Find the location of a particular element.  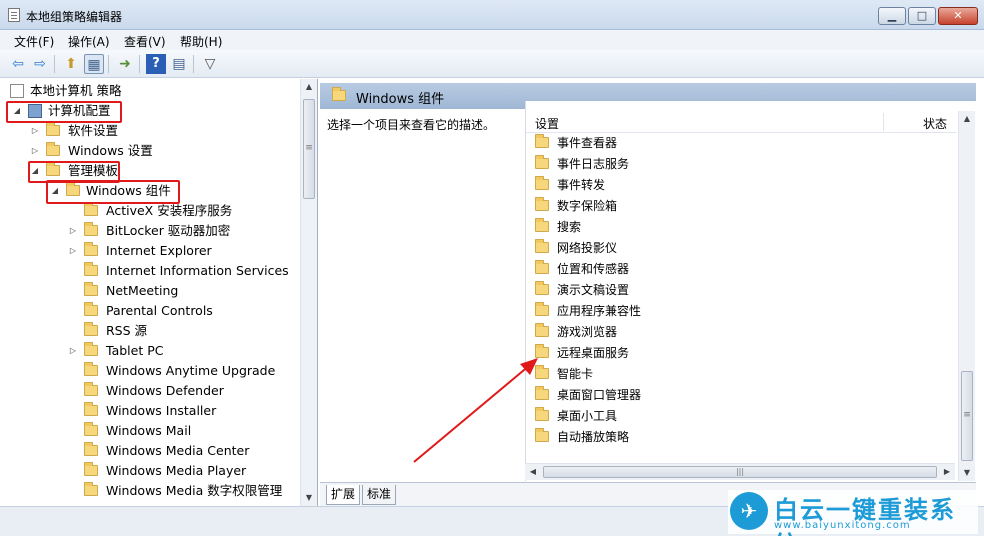

highlight-box-windows-components is located at coordinates (113, 192).